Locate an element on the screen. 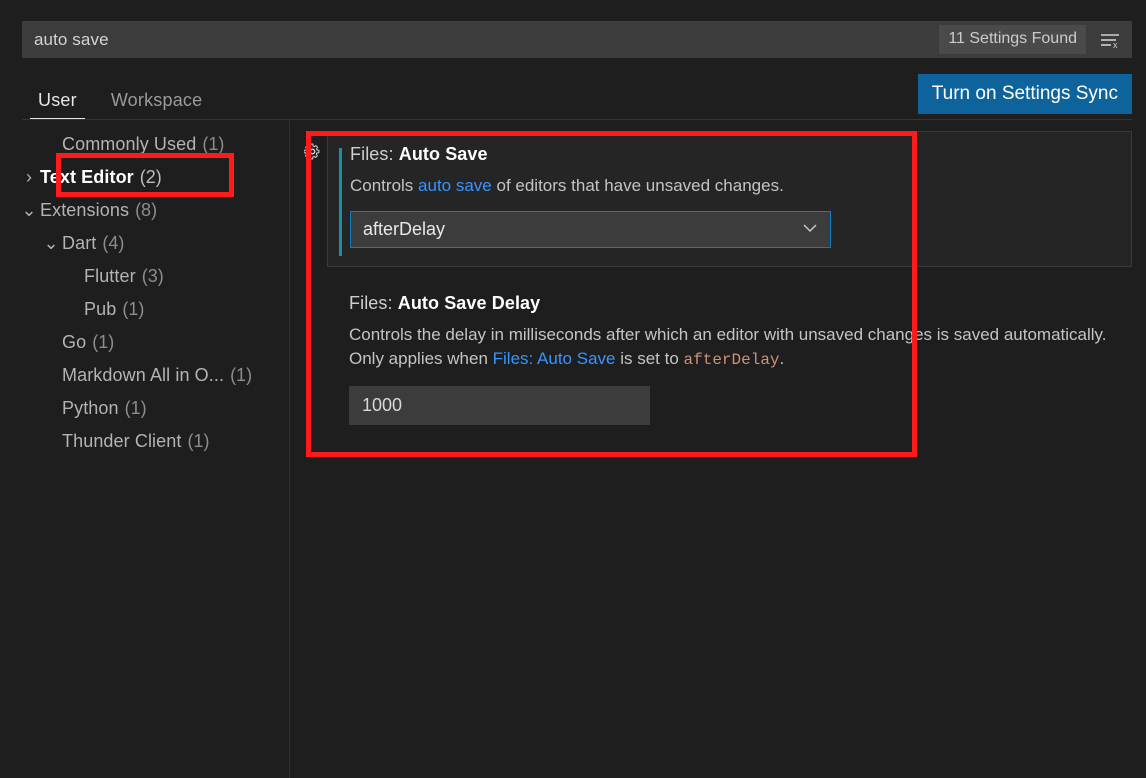 This screenshot has width=1146, height=778. desc-code-afterdelay: afterDelay is located at coordinates (731, 360).